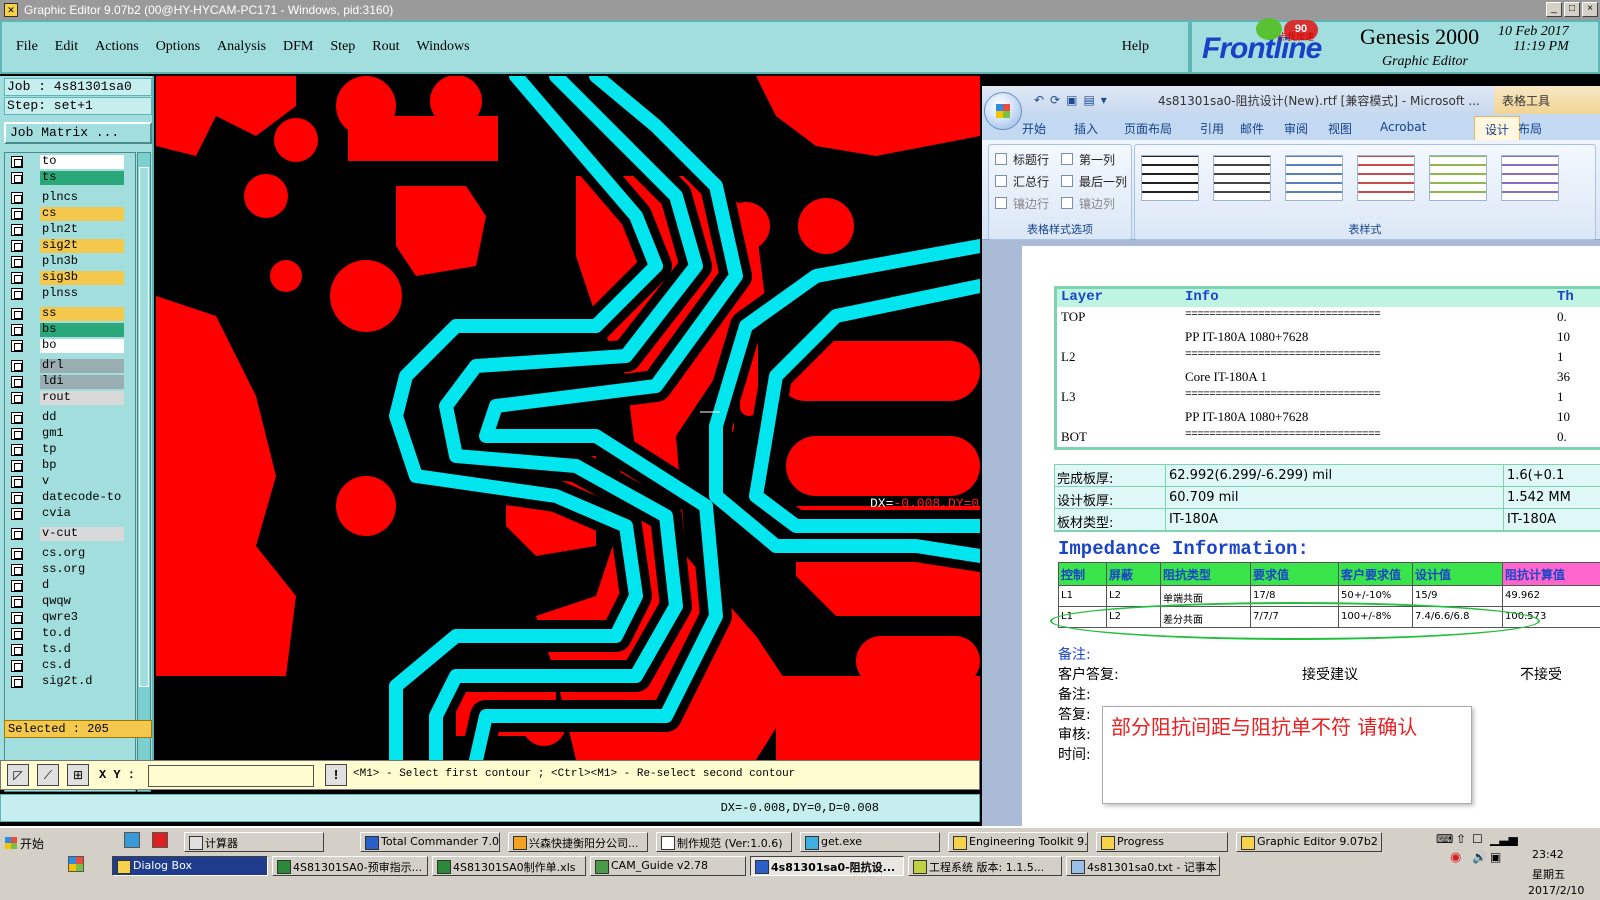  I want to click on layer-name: v-cut, so click(82, 534).